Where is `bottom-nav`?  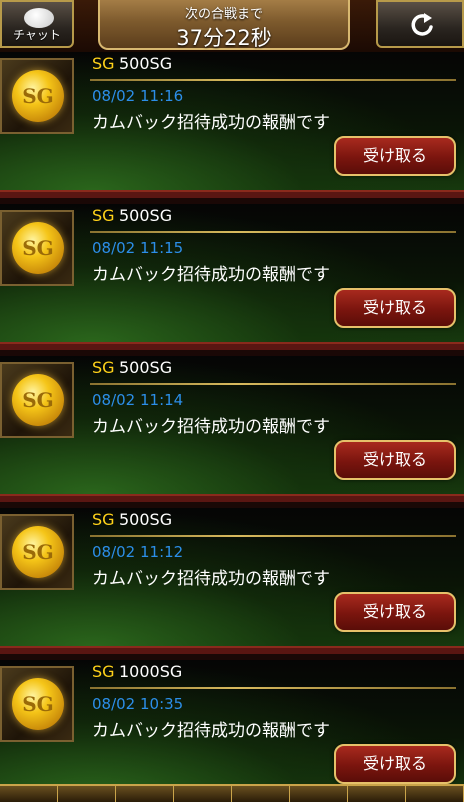 bottom-nav is located at coordinates (232, 793).